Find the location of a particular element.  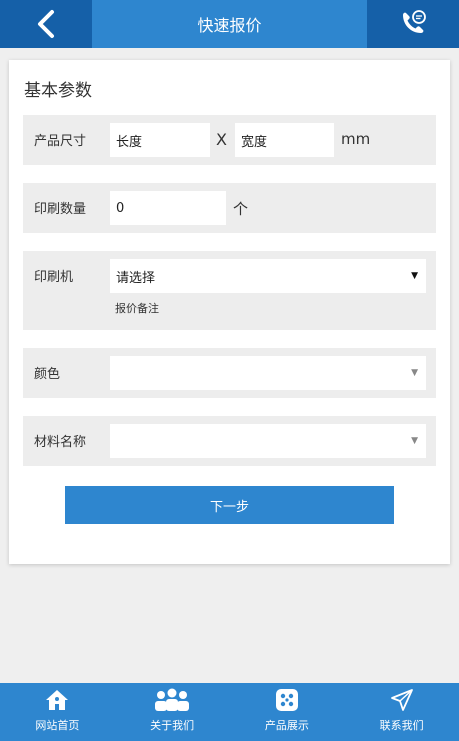

phone-chat-icon is located at coordinates (414, 21).